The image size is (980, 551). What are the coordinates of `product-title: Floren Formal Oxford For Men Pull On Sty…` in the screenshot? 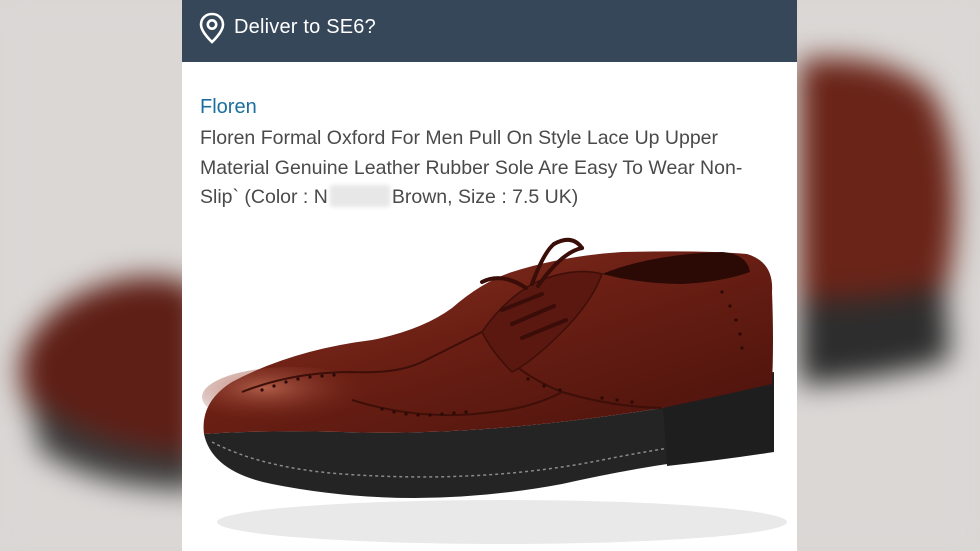 It's located at (490, 168).